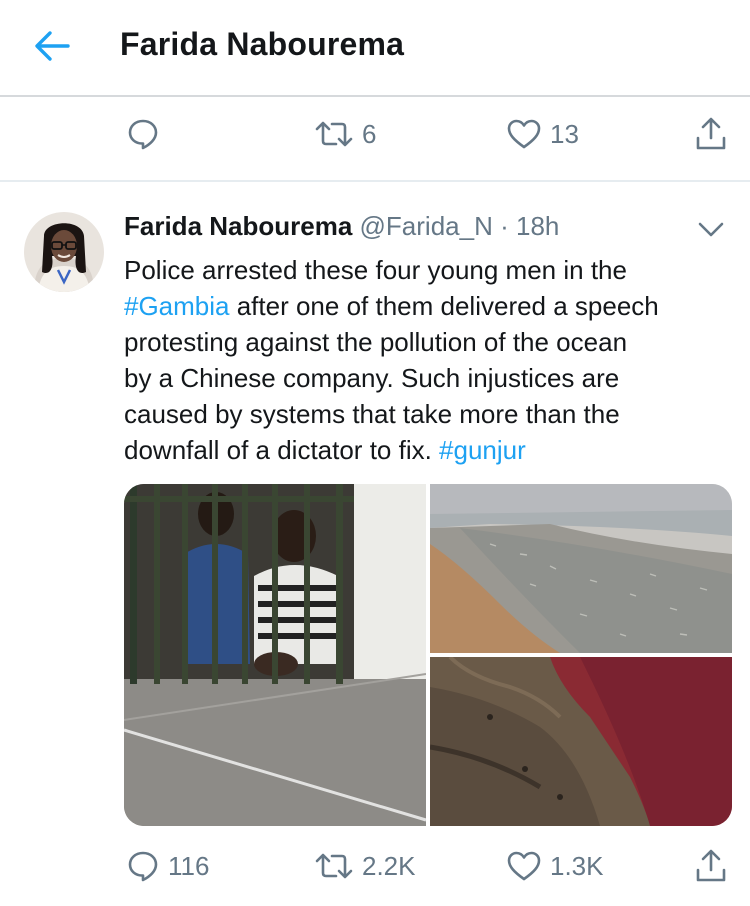 This screenshot has width=750, height=906. What do you see at coordinates (482, 450) in the screenshot?
I see `hashtag-link: #gunjur` at bounding box center [482, 450].